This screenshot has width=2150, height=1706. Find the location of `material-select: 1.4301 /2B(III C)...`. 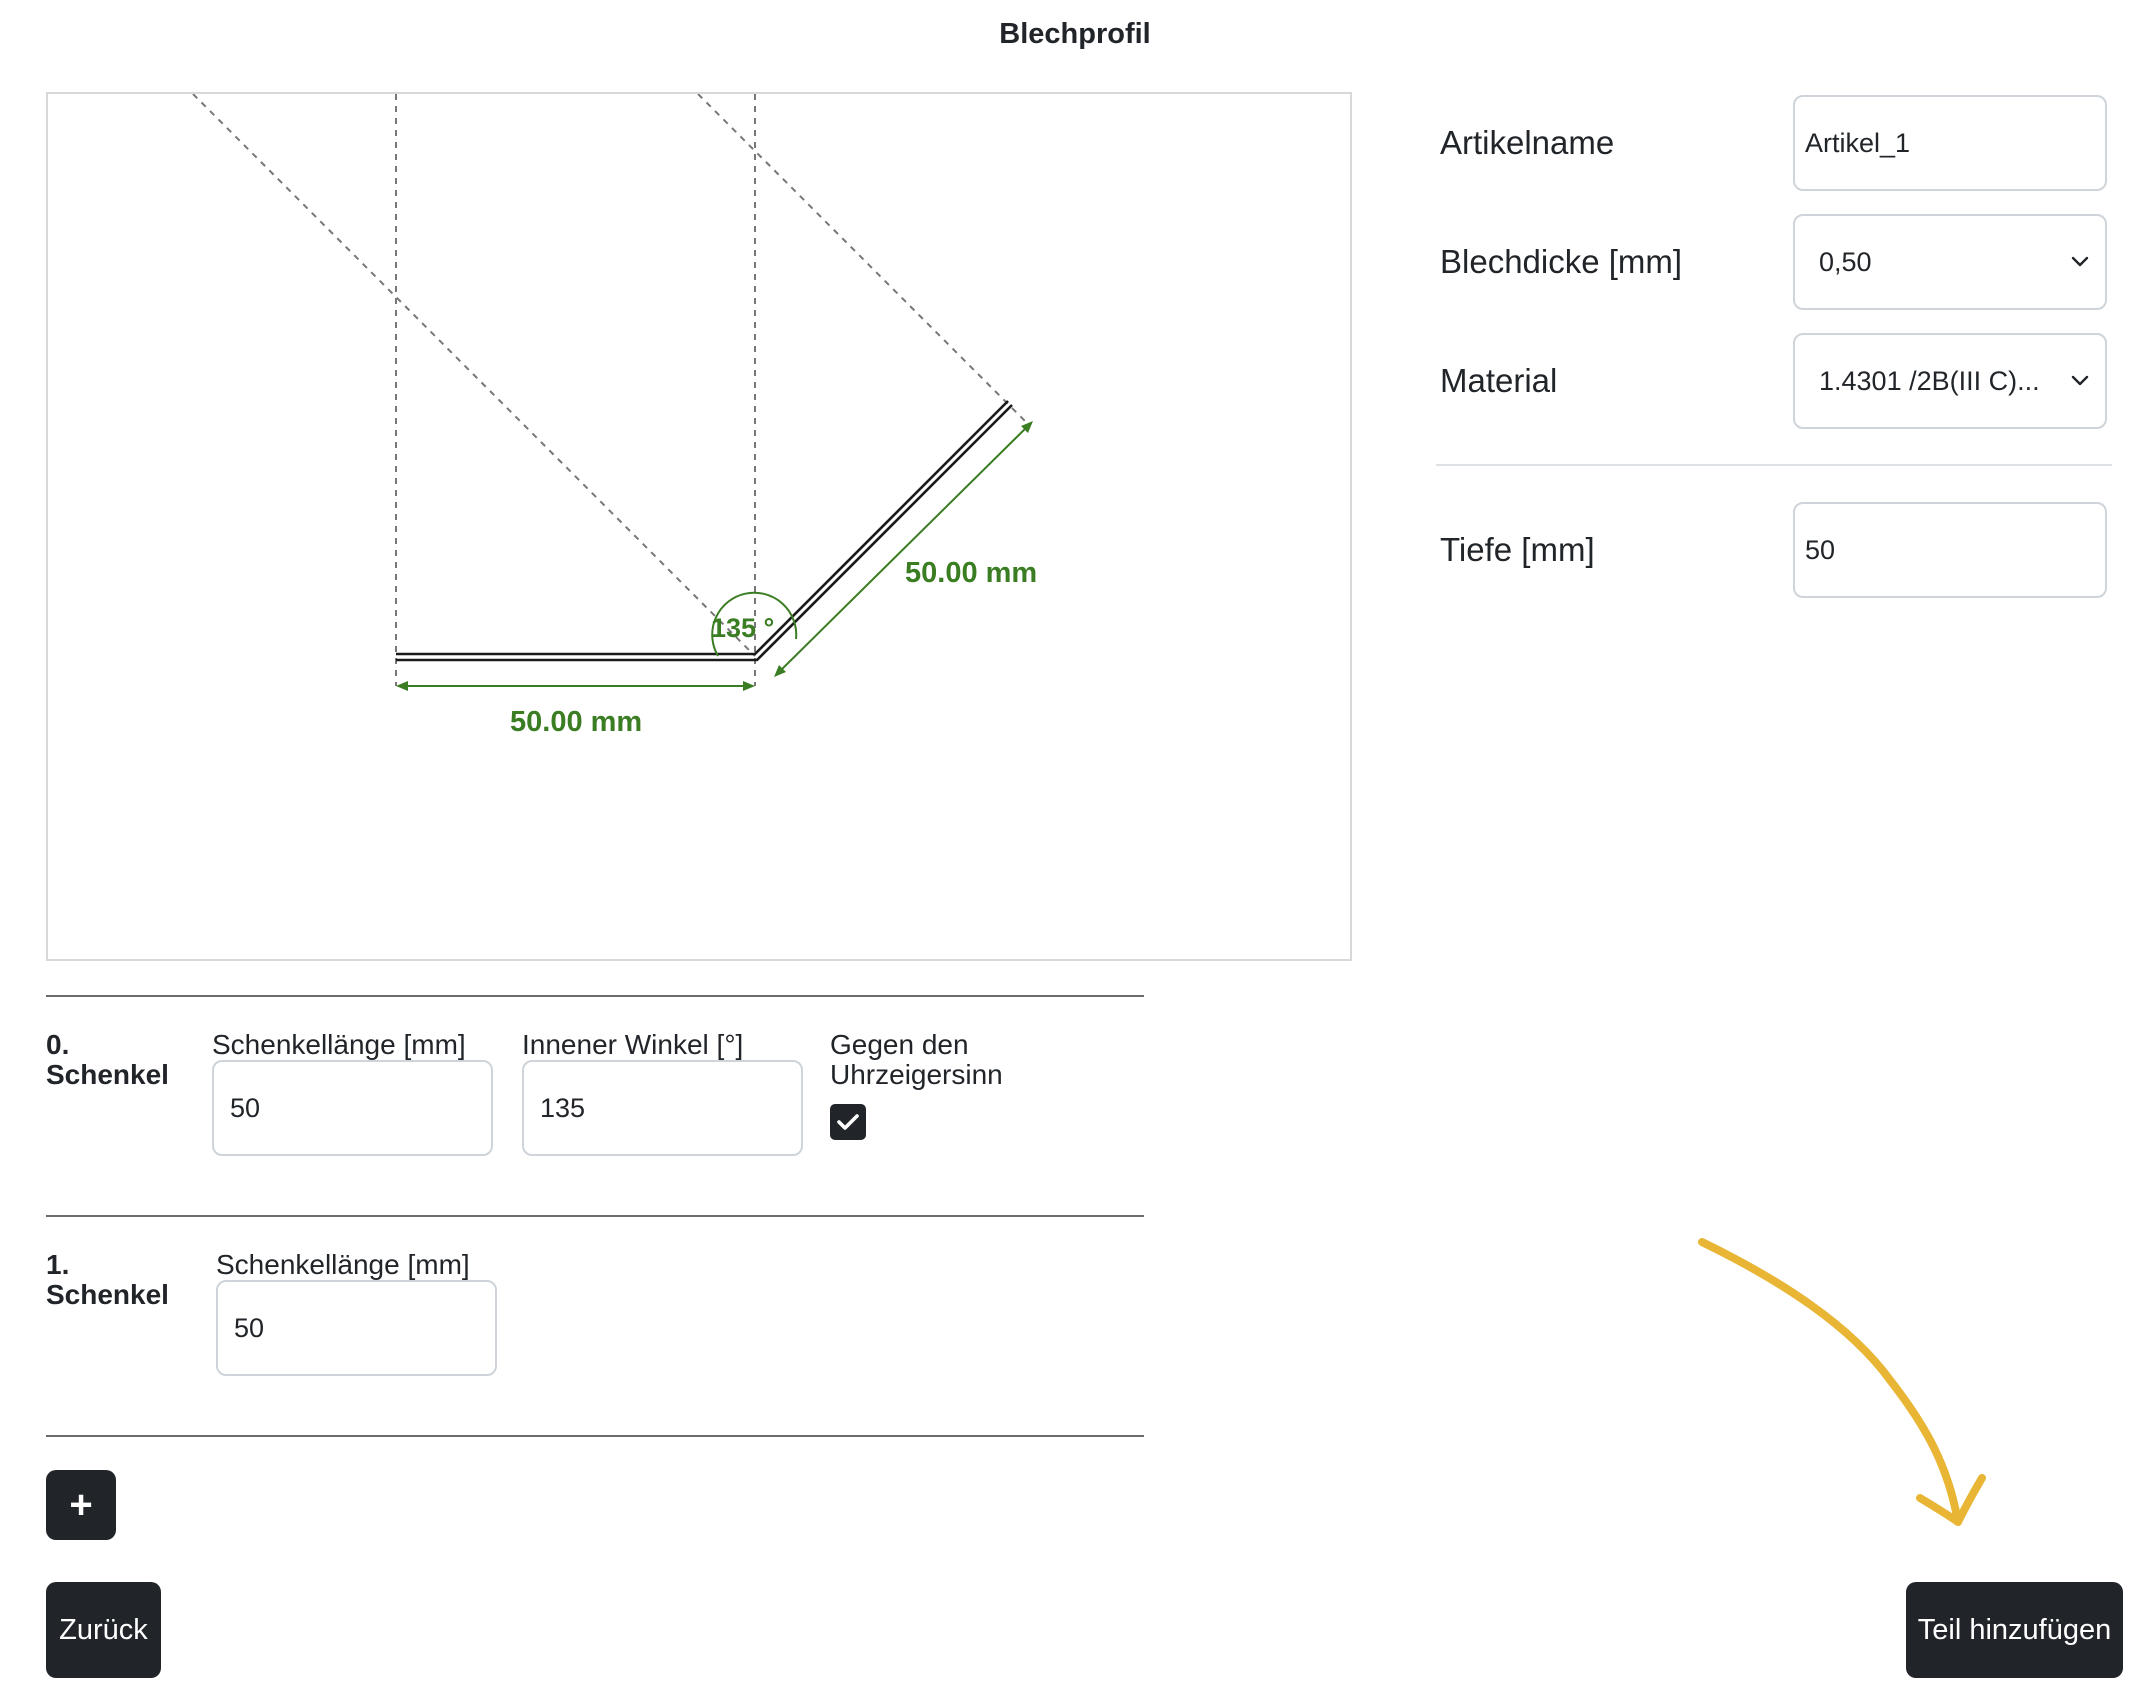

material-select: 1.4301 /2B(III C)... is located at coordinates (1950, 381).